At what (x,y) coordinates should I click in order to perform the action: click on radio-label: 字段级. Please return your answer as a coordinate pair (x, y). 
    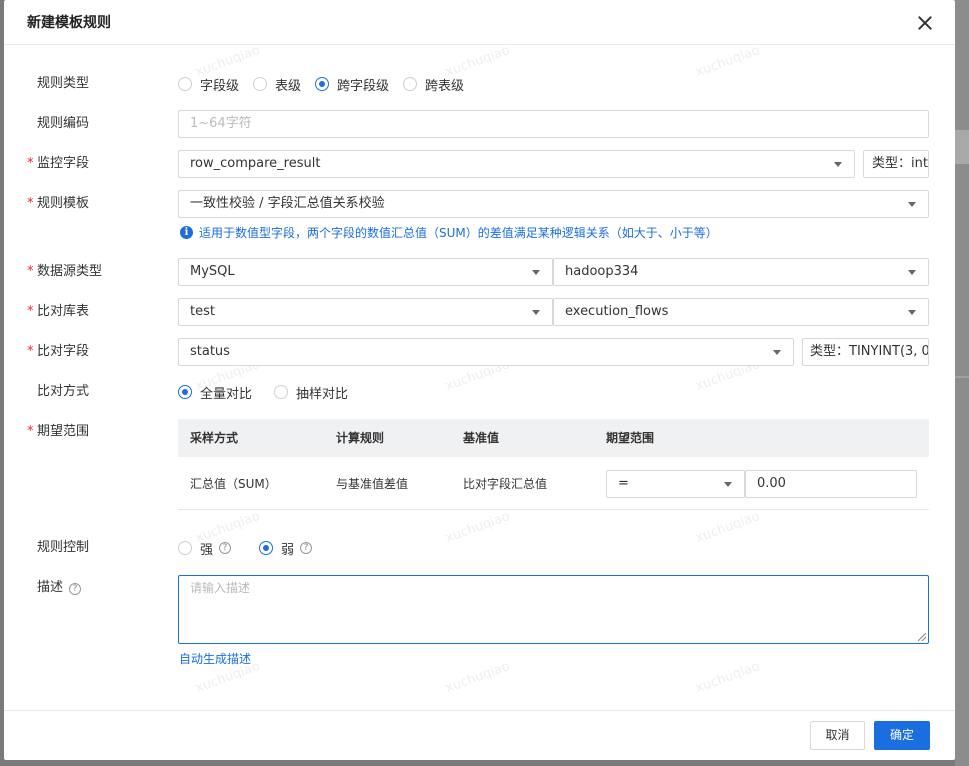
    Looking at the image, I should click on (220, 86).